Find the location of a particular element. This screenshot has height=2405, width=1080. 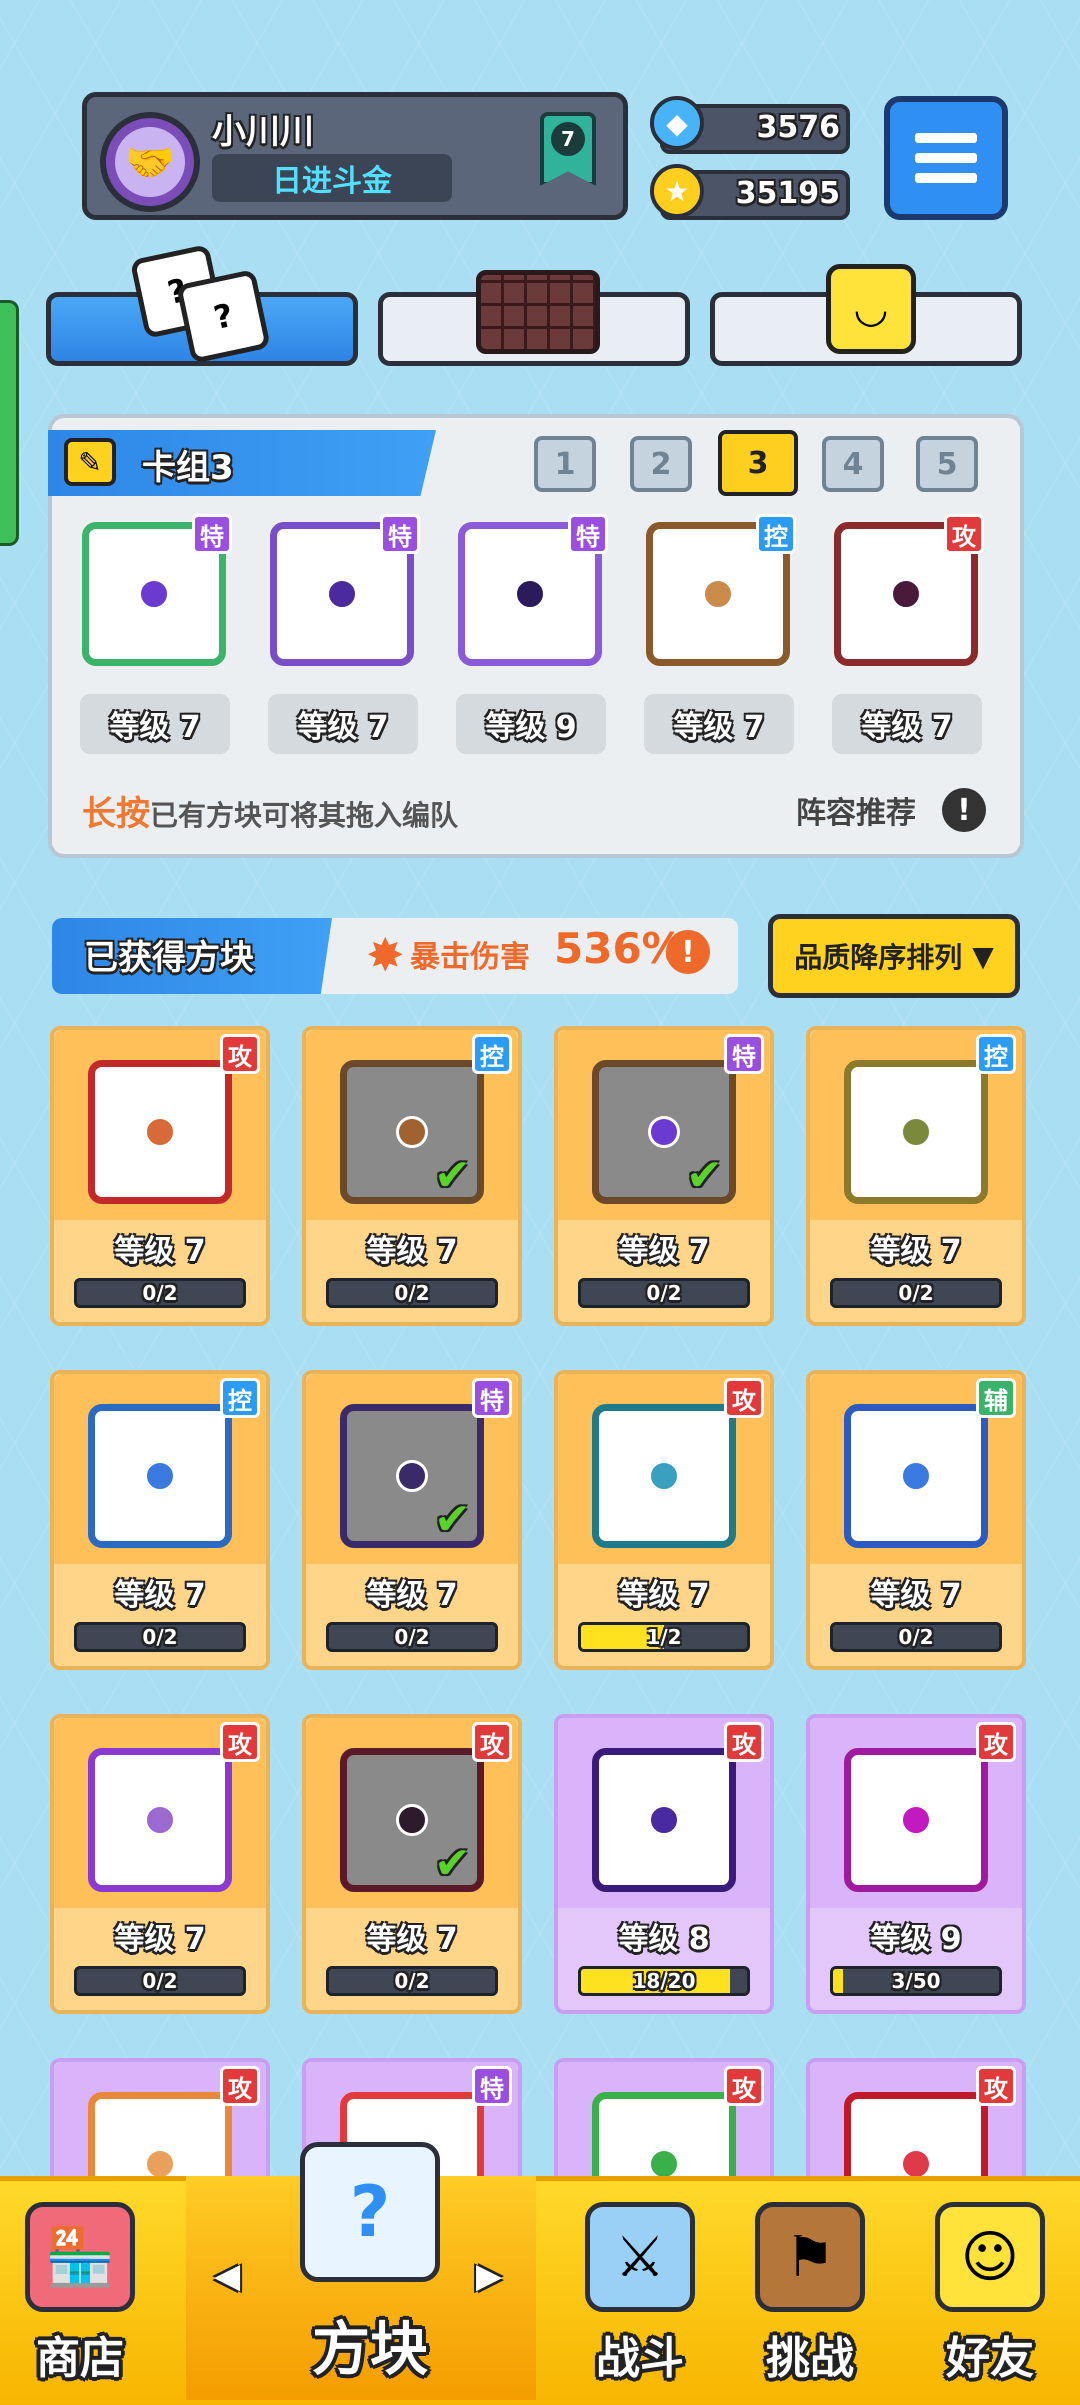

nav-shop: 🏪 商店 is located at coordinates (80, 2288).